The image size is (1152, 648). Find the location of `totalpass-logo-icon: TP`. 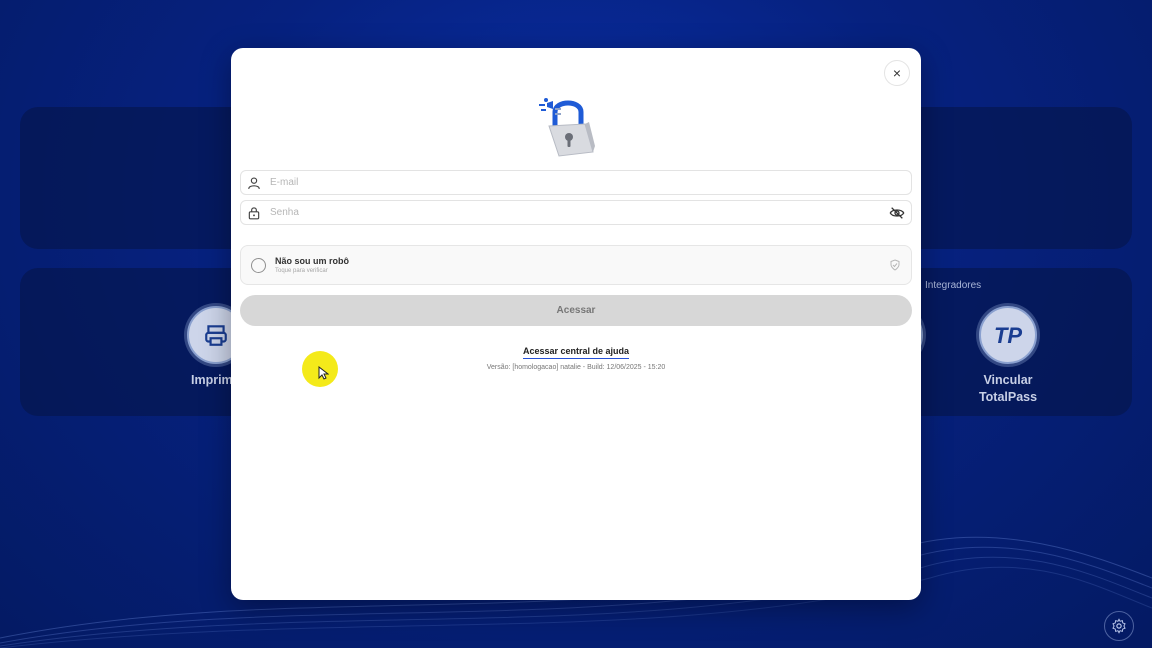

totalpass-logo-icon: TP is located at coordinates (1008, 335).